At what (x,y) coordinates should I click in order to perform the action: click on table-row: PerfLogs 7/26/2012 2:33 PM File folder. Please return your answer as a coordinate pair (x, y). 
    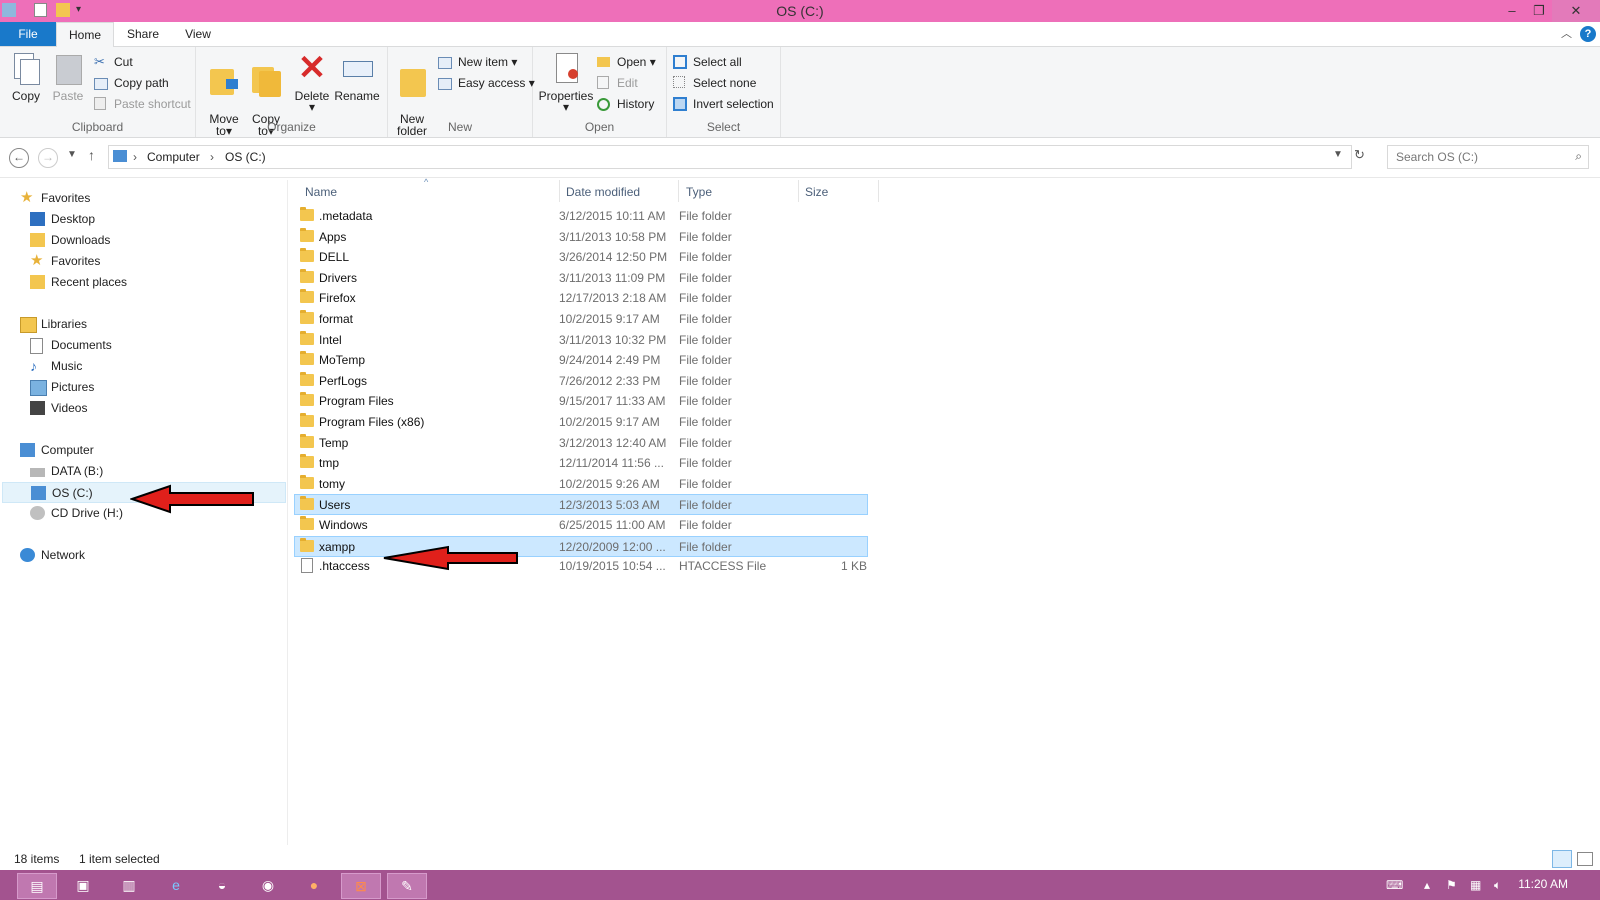
    Looking at the image, I should click on (582, 381).